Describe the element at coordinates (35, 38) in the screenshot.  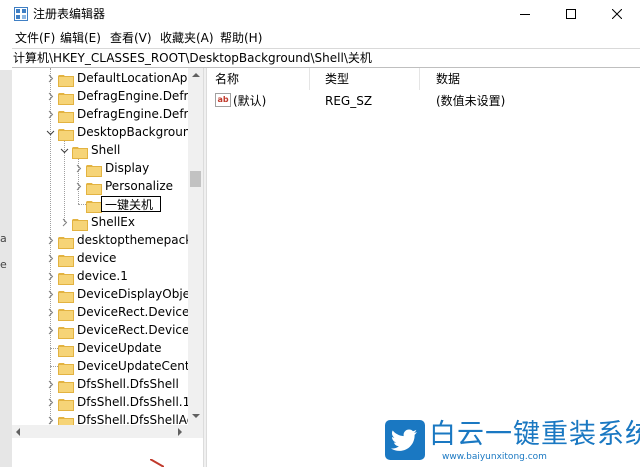
I see `menu-file: 文件(F)` at that location.